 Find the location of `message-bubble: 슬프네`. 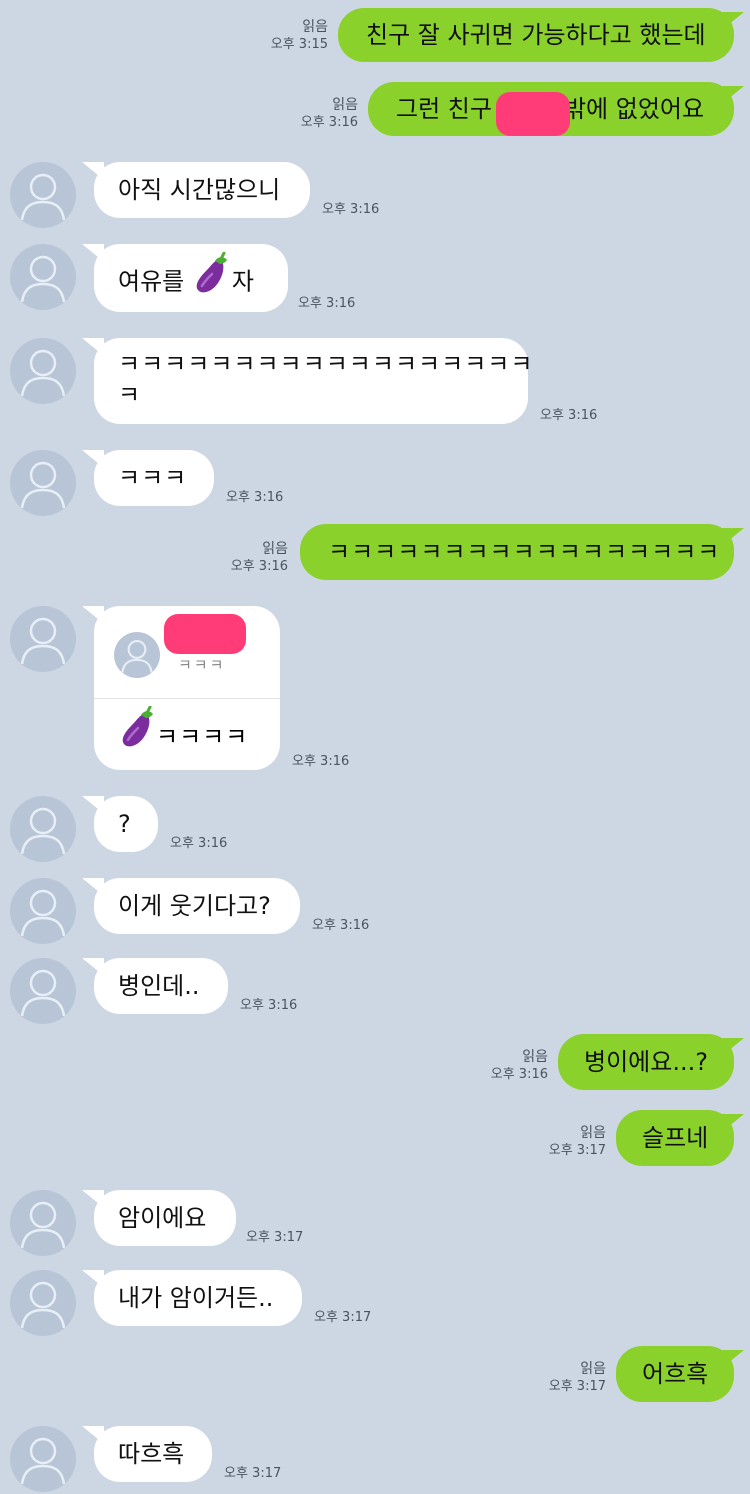

message-bubble: 슬프네 is located at coordinates (675, 1138).